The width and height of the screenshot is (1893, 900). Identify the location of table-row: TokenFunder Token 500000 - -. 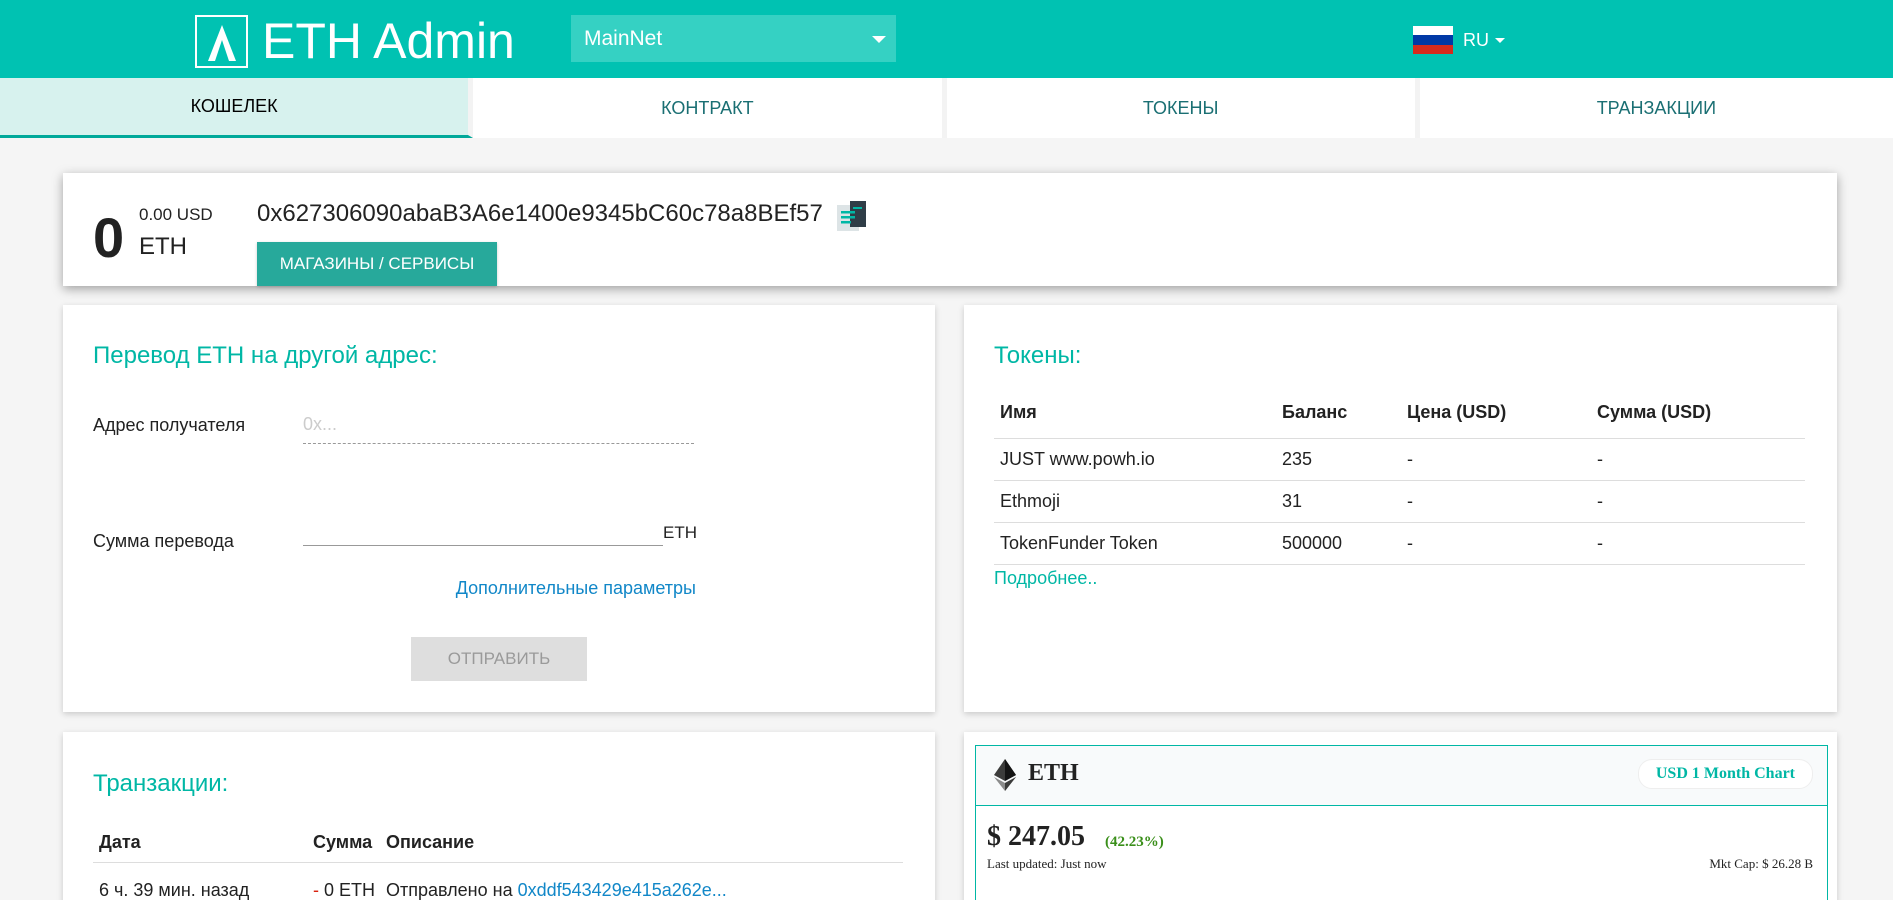
(1399, 543).